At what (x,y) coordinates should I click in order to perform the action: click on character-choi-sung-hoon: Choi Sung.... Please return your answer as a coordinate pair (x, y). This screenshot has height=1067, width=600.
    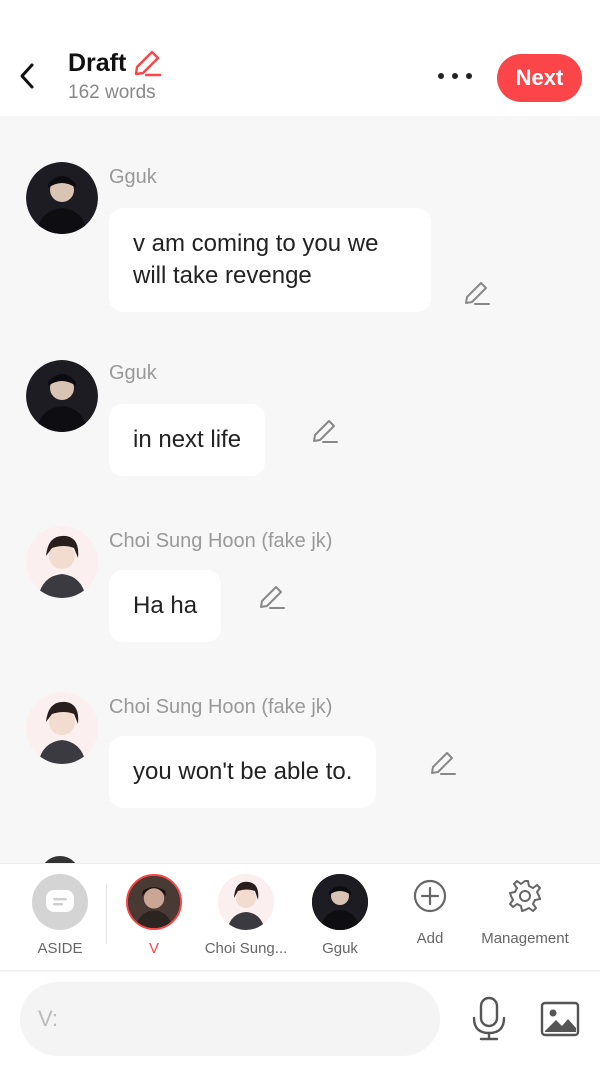
    Looking at the image, I should click on (246, 915).